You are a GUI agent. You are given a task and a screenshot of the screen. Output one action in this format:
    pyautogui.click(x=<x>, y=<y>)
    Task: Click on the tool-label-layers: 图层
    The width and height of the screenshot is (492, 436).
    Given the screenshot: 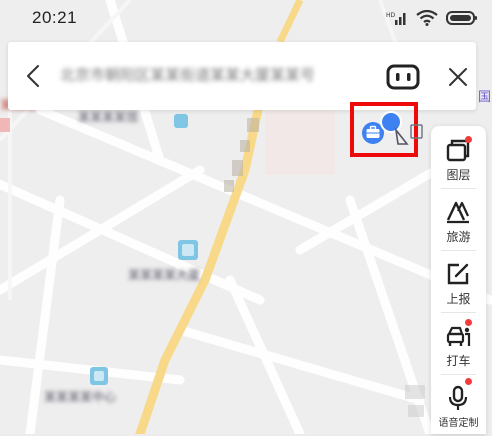 What is the action you would take?
    pyautogui.click(x=458, y=175)
    